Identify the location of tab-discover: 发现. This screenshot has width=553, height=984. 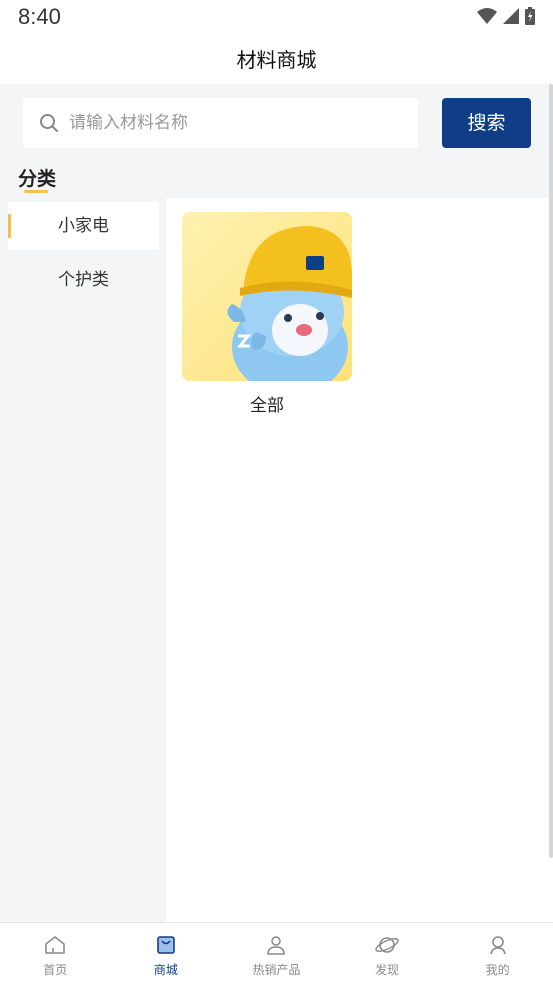
(387, 953).